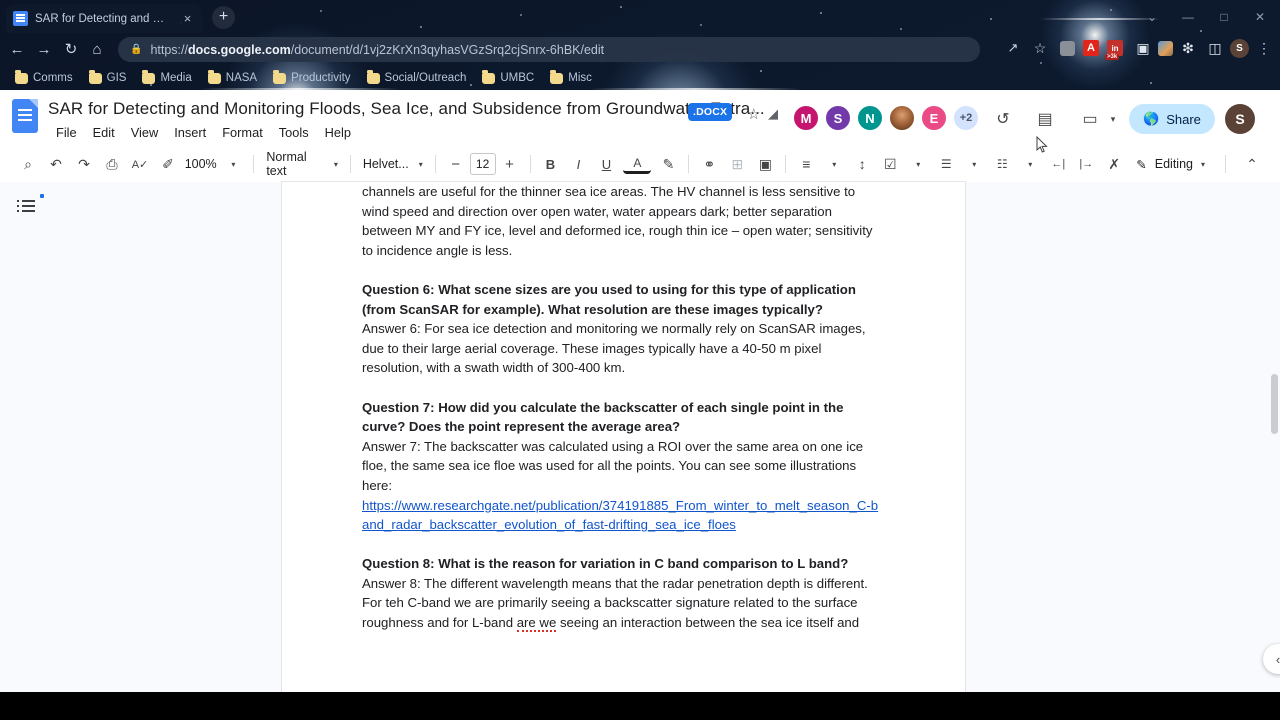 The image size is (1280, 720). I want to click on version-history-icon: ↺, so click(1003, 119).